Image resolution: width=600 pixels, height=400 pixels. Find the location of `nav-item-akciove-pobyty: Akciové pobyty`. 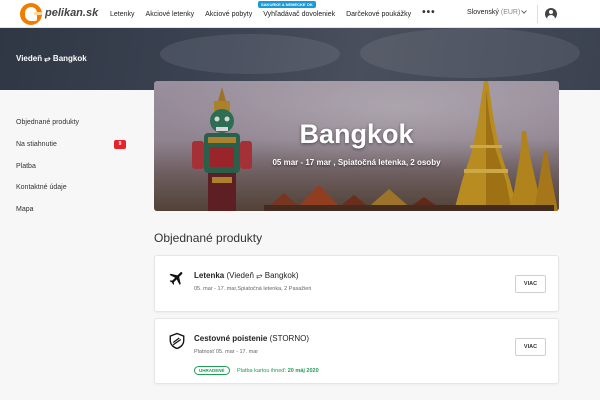

nav-item-akciove-pobyty: Akciové pobyty is located at coordinates (228, 14).